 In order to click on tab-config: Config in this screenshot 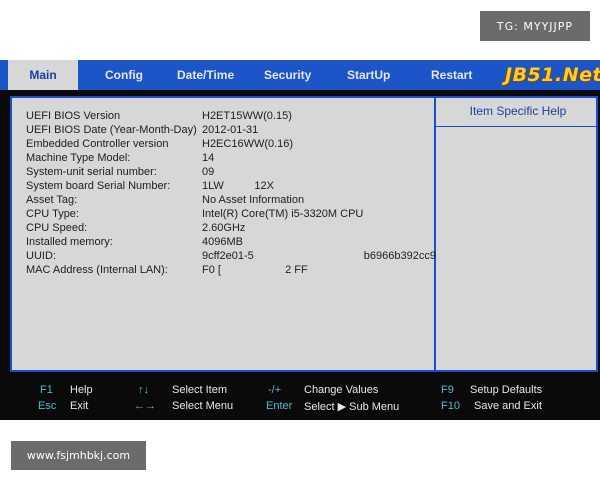, I will do `click(124, 75)`.